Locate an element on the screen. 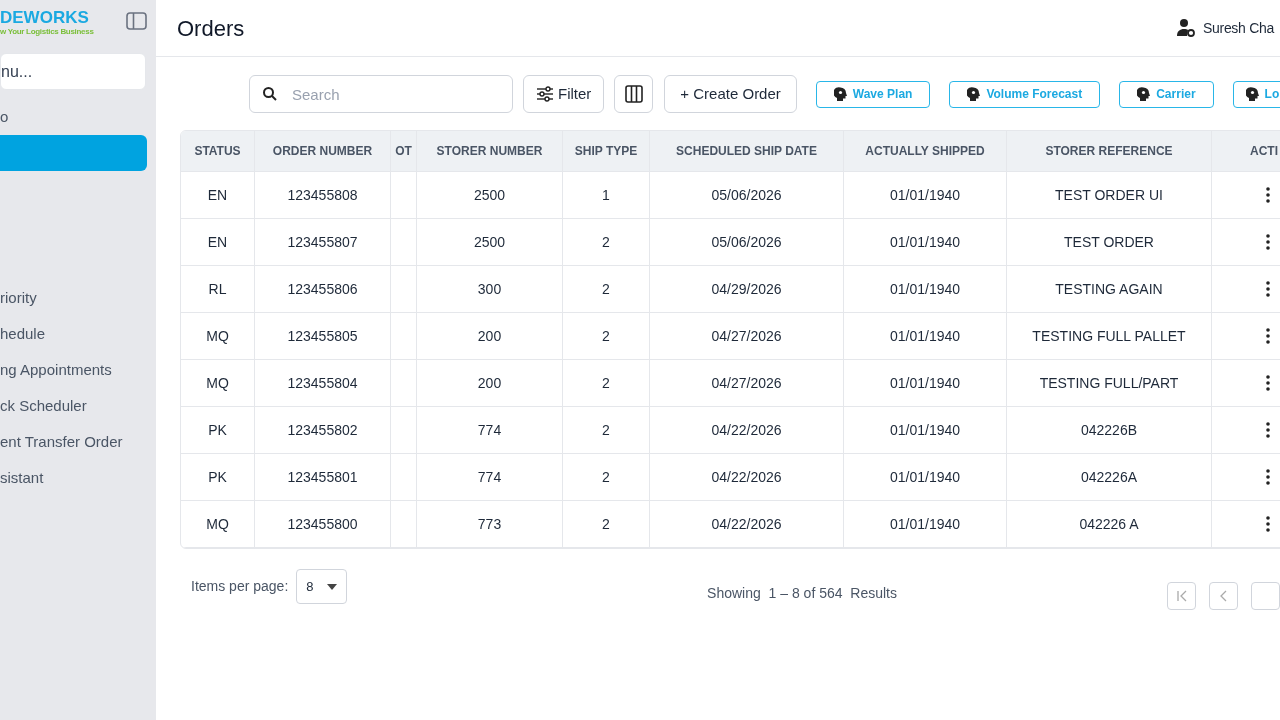 The image size is (1280, 720). logo-text: DEWORKS is located at coordinates (45, 18).